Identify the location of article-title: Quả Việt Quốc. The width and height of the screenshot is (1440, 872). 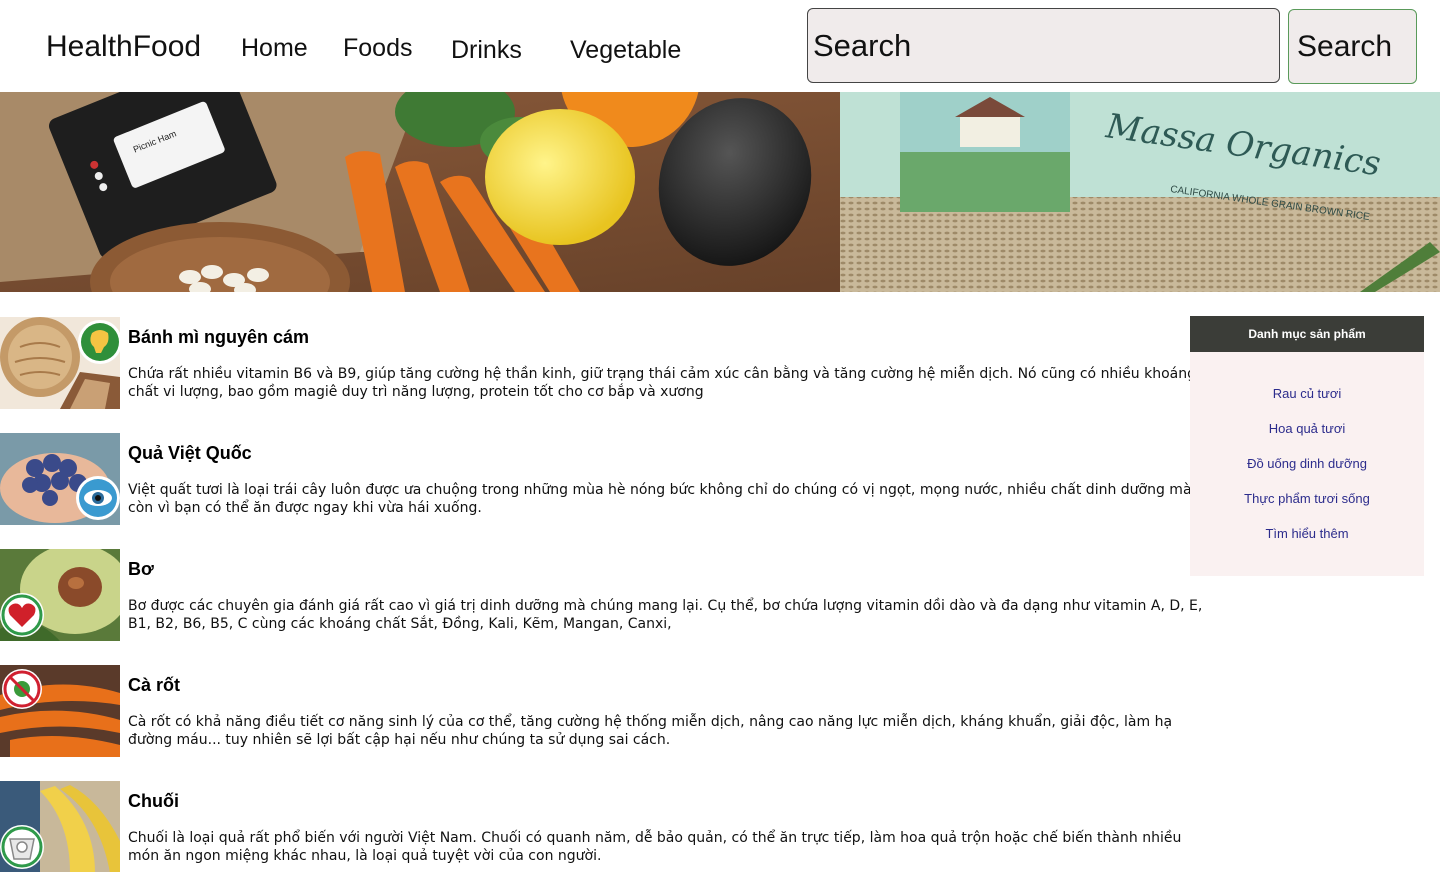
(190, 453).